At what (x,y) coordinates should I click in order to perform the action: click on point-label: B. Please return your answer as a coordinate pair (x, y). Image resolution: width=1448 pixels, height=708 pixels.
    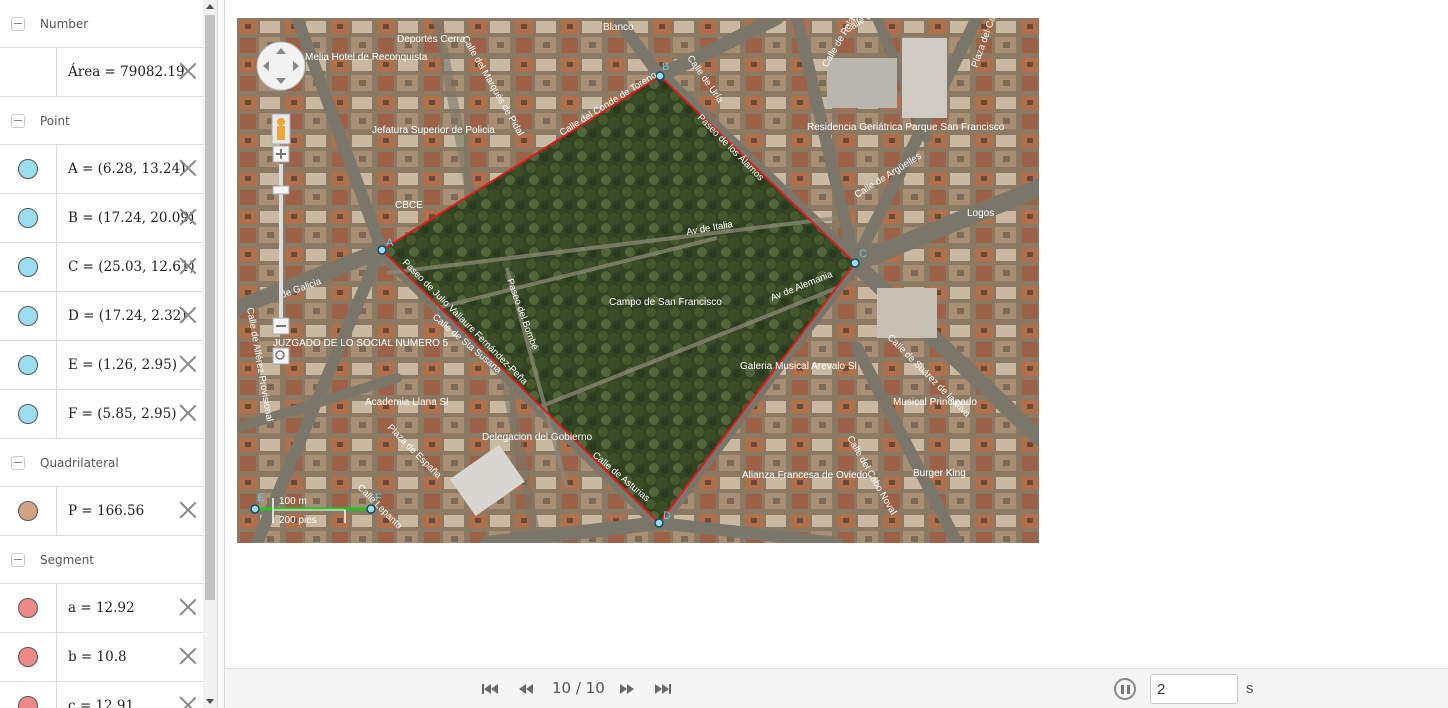
    Looking at the image, I should click on (665, 67).